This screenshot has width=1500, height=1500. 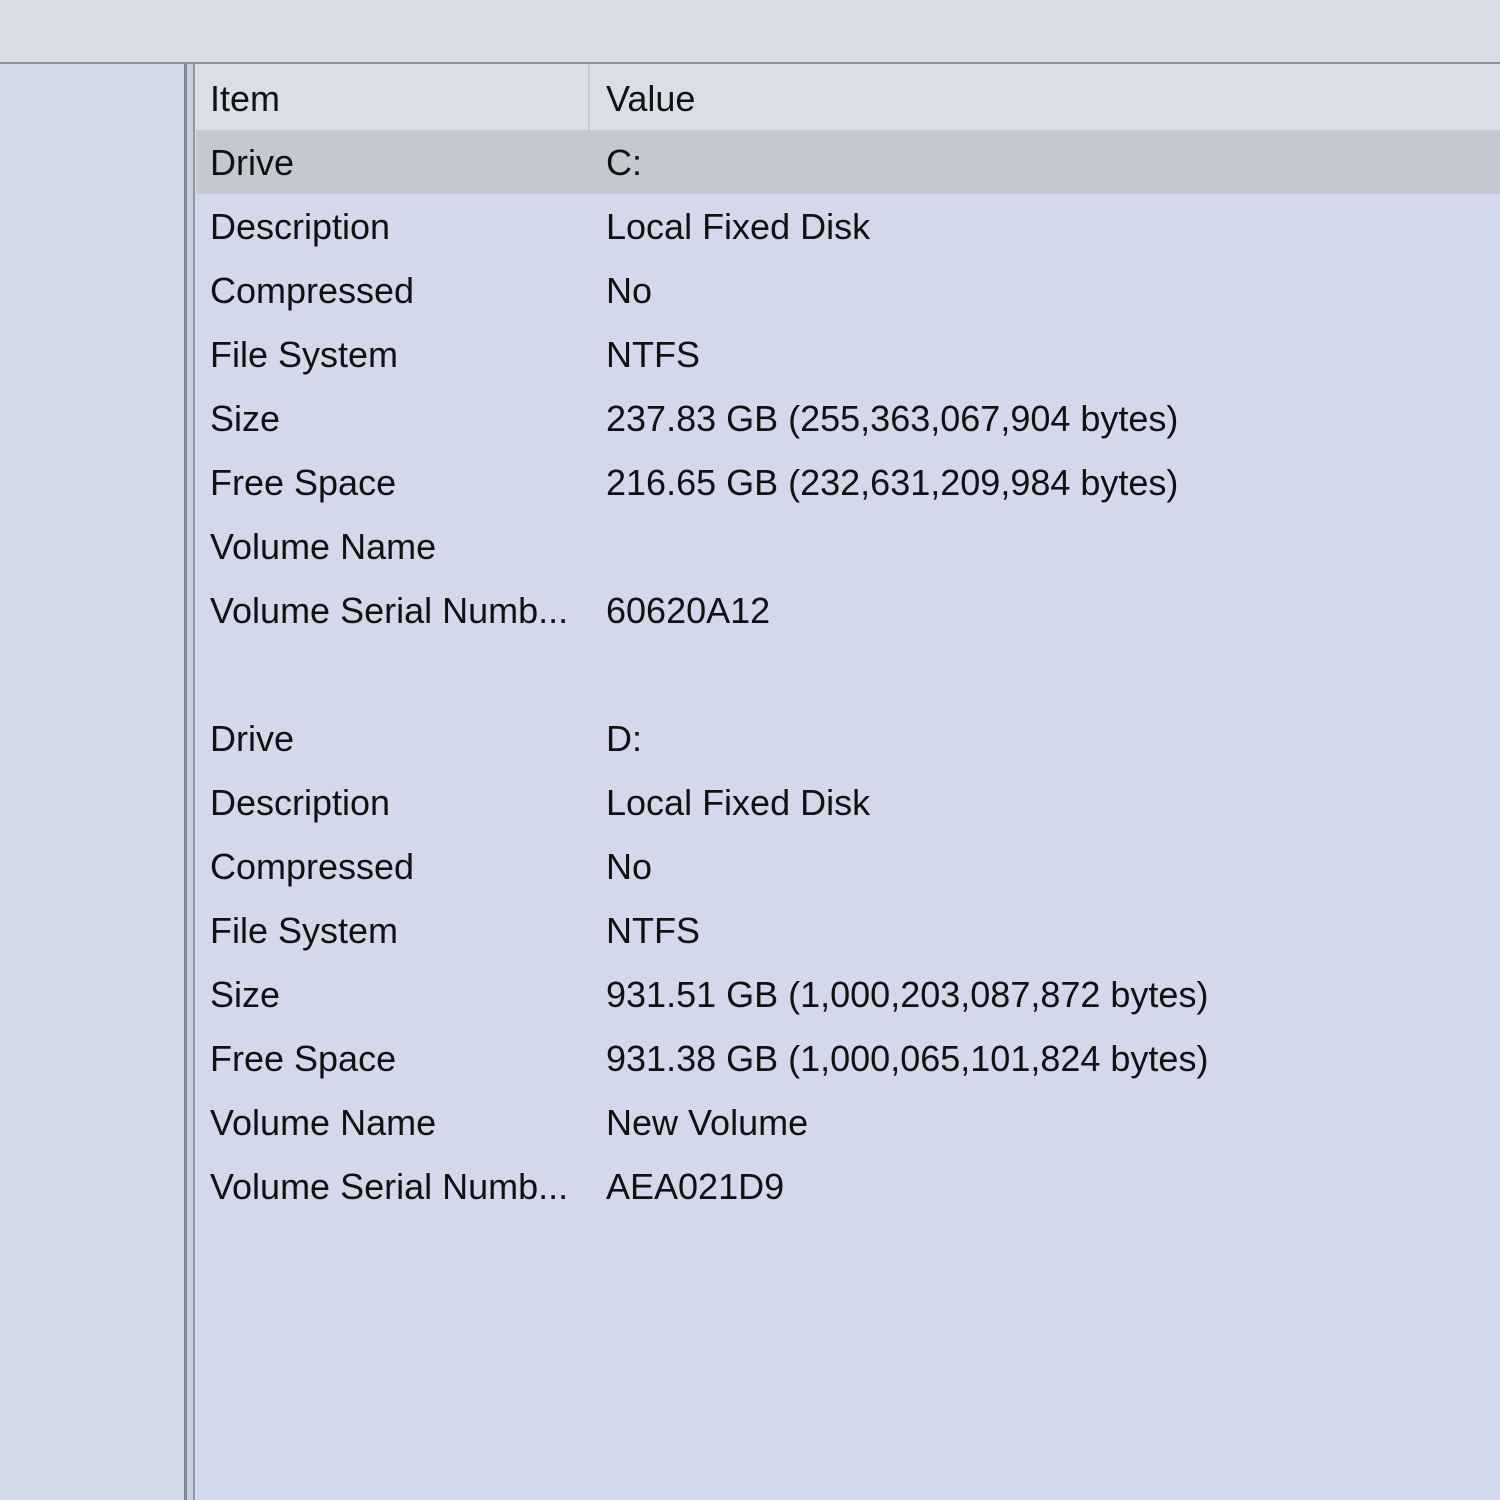 I want to click on list-item: Size 931.51 GB (1,000,203,087,872 bytes), so click(x=848, y=994).